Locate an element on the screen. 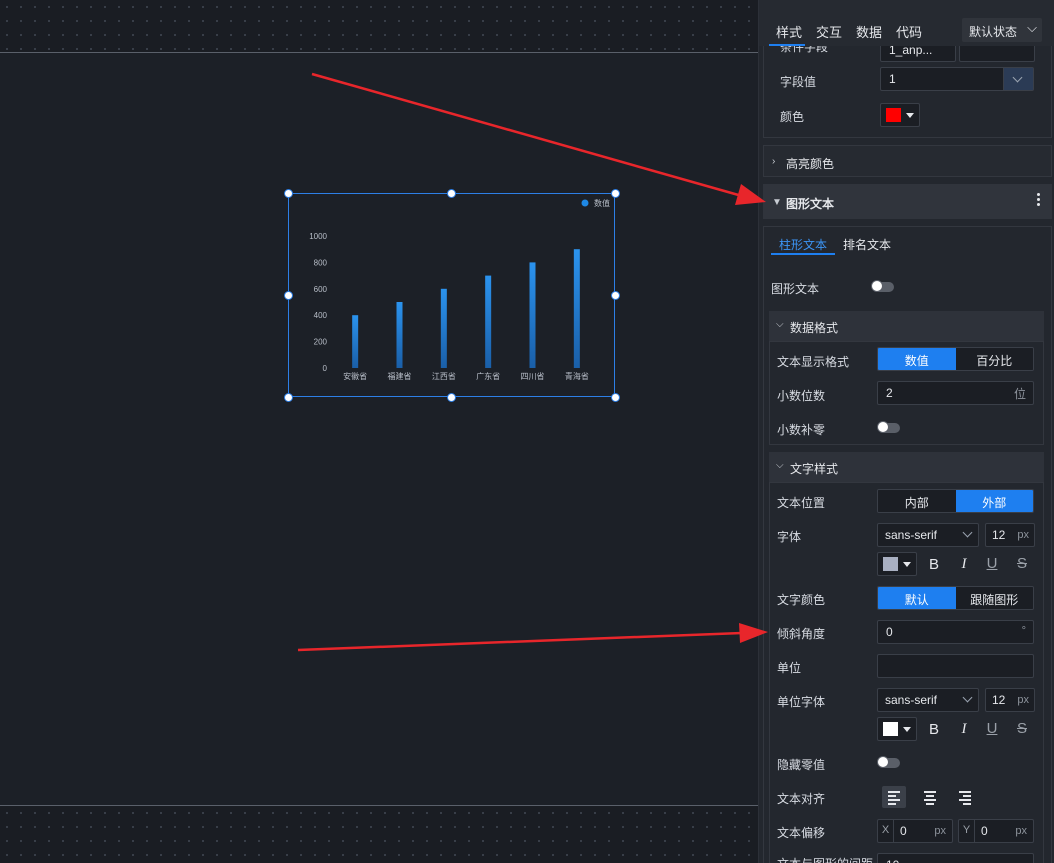  hide-zero-toggle is located at coordinates (888, 762).